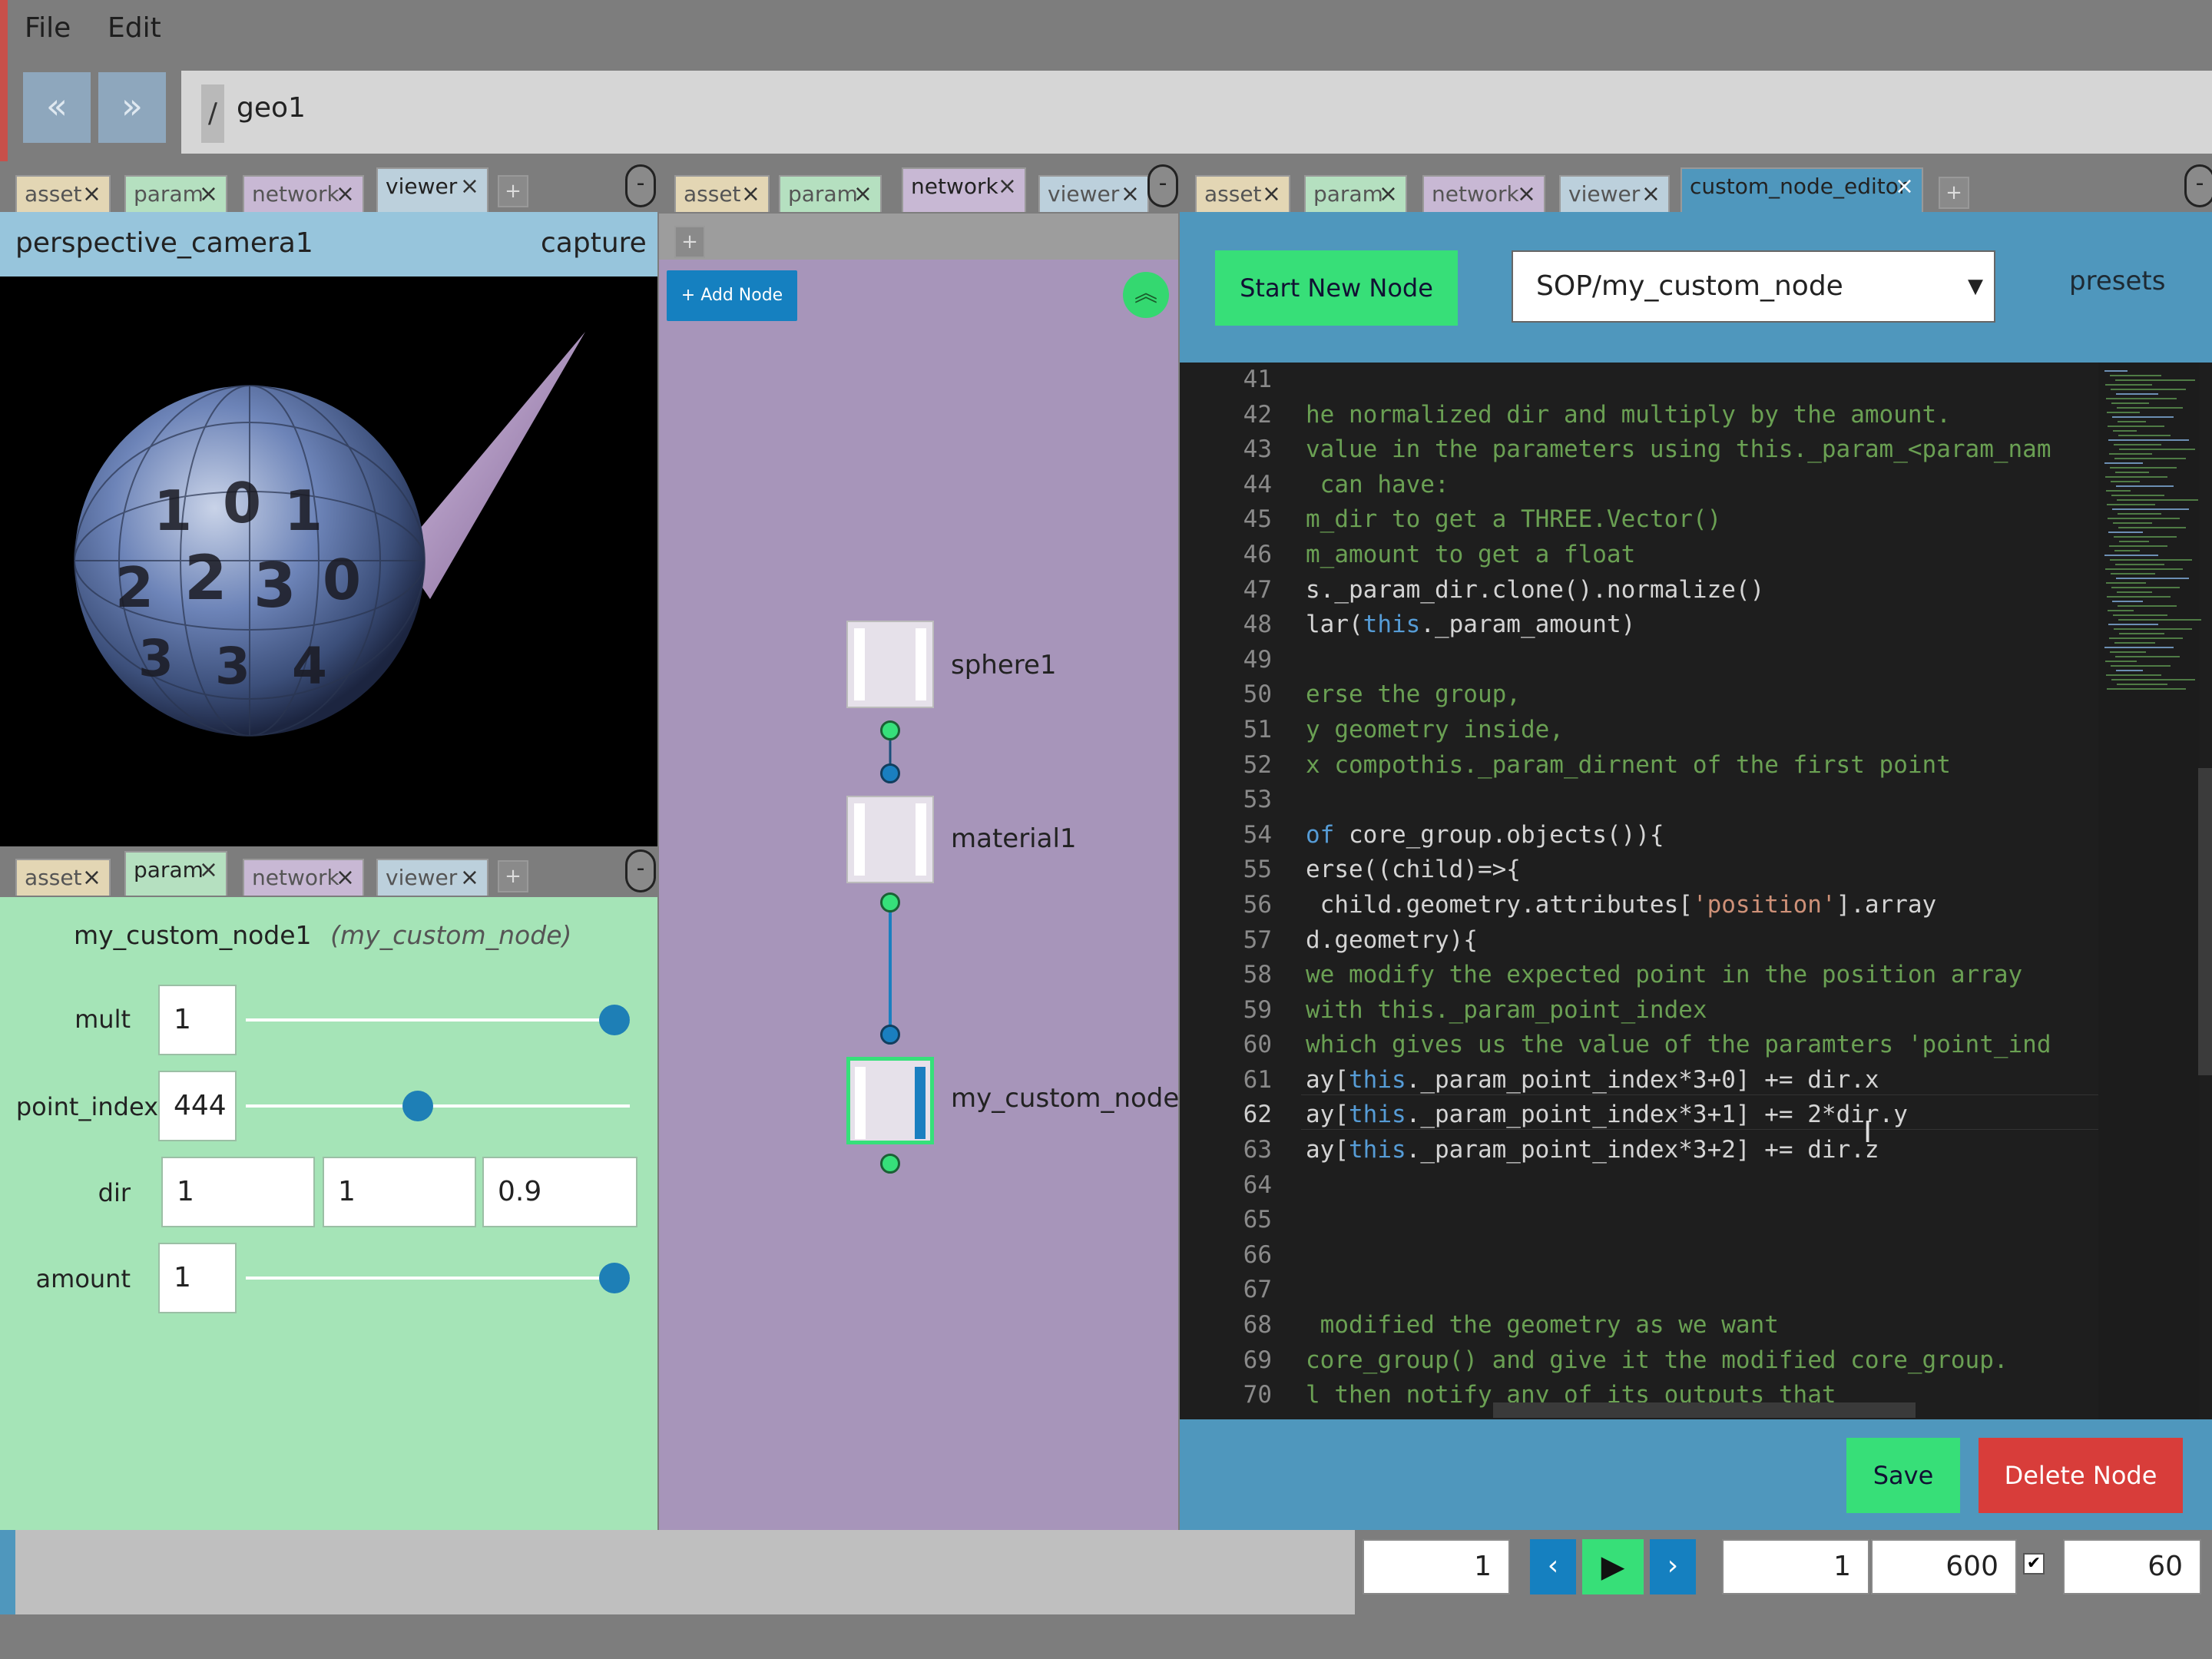  What do you see at coordinates (1759, 520) in the screenshot?
I see `code-line: m_dir to get a THREE.Vector()` at bounding box center [1759, 520].